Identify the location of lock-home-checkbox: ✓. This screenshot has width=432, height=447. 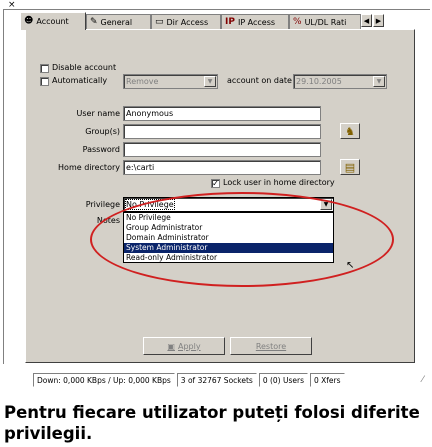
(215, 183).